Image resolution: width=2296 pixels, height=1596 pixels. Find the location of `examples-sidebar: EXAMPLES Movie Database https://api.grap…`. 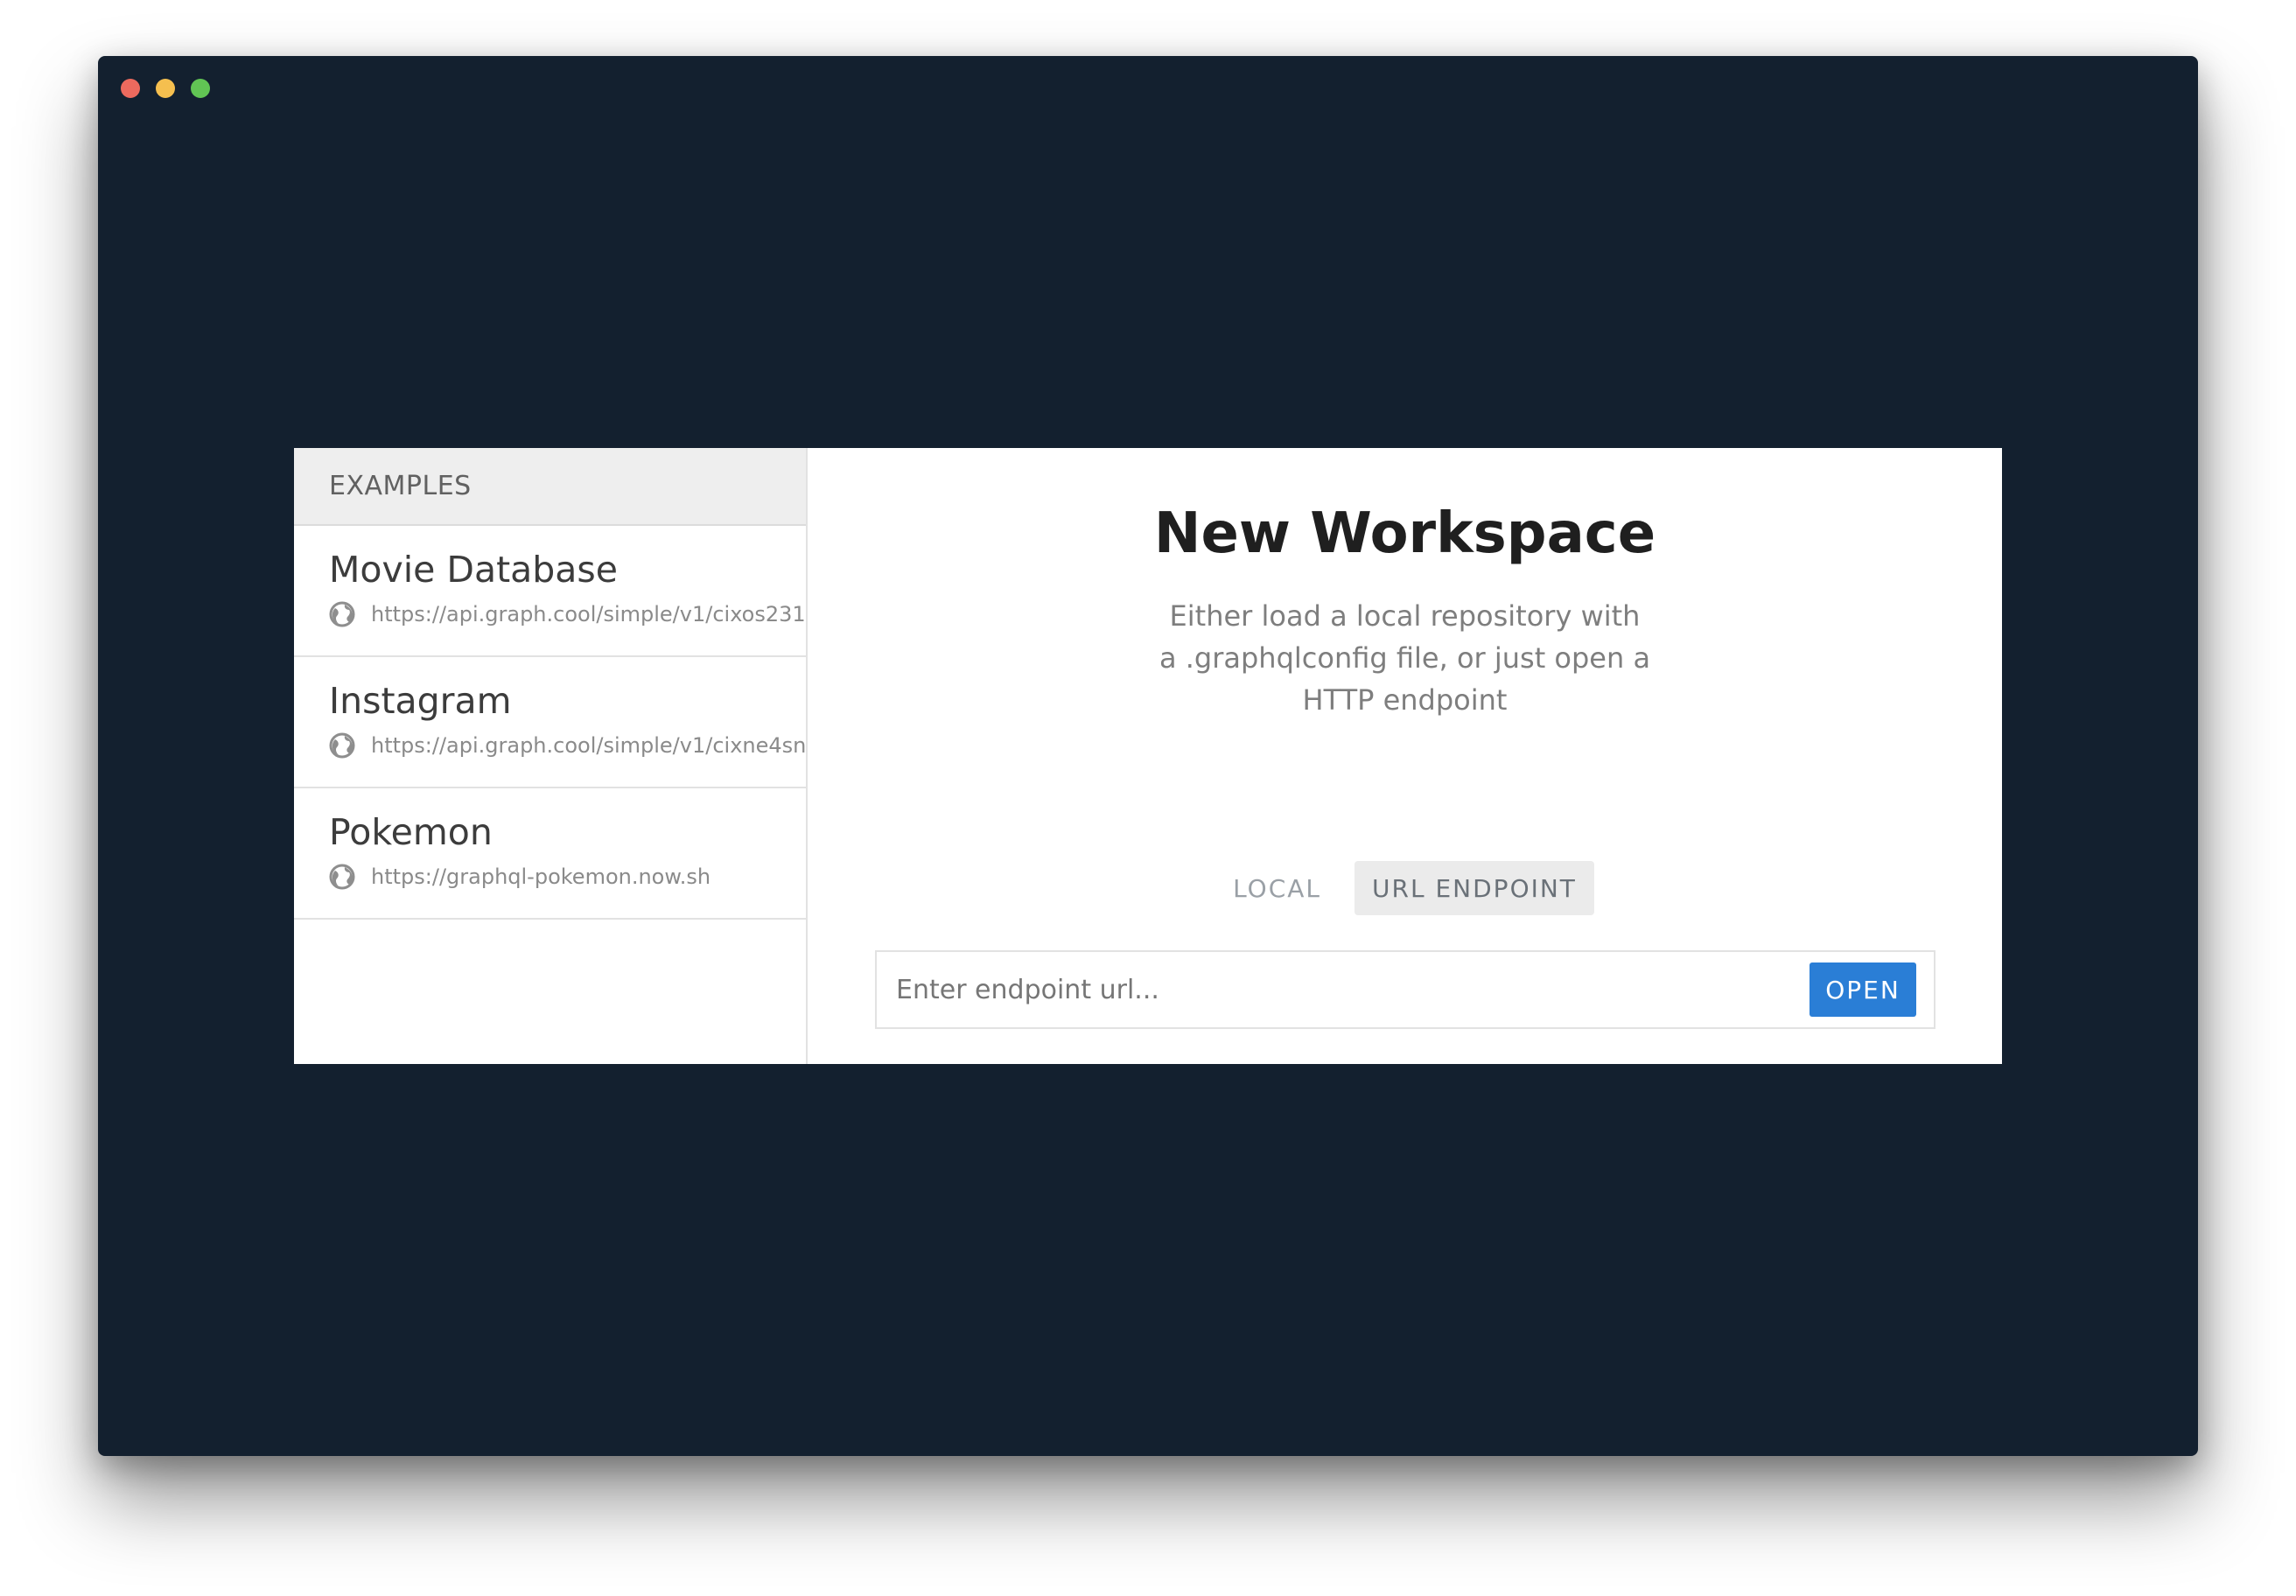

examples-sidebar: EXAMPLES Movie Database https://api.grap… is located at coordinates (551, 756).